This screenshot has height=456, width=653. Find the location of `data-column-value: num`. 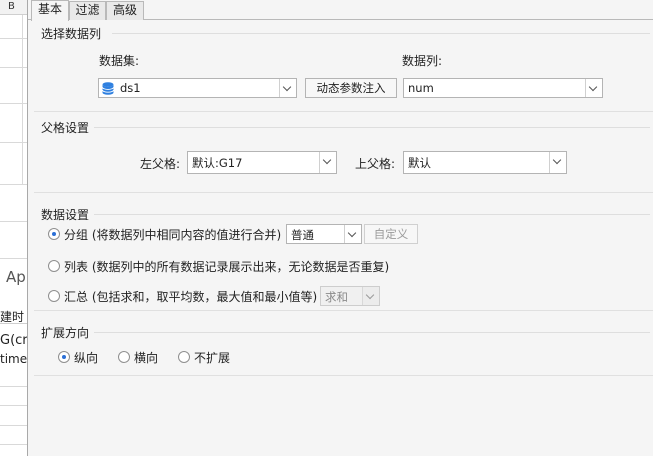

data-column-value: num is located at coordinates (421, 88).